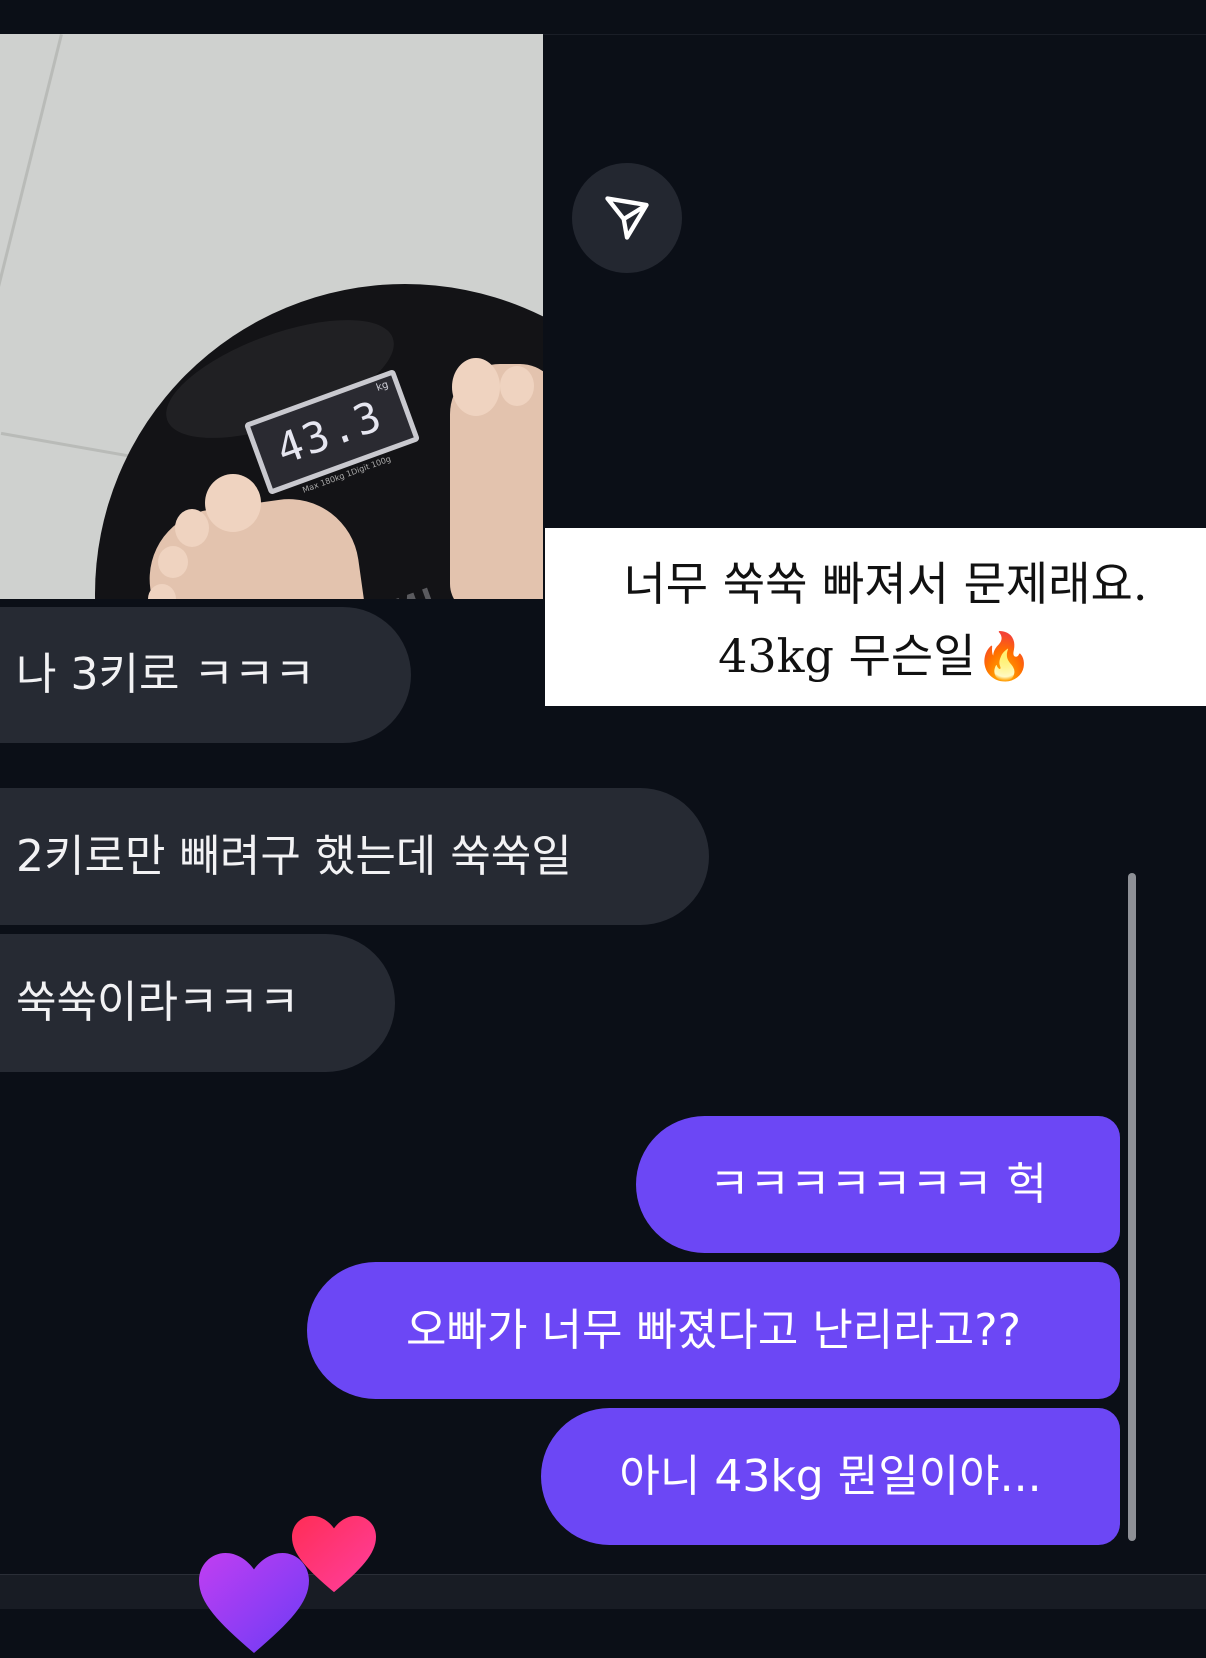 The height and width of the screenshot is (1658, 1206). I want to click on paper-plane-icon, so click(627, 218).